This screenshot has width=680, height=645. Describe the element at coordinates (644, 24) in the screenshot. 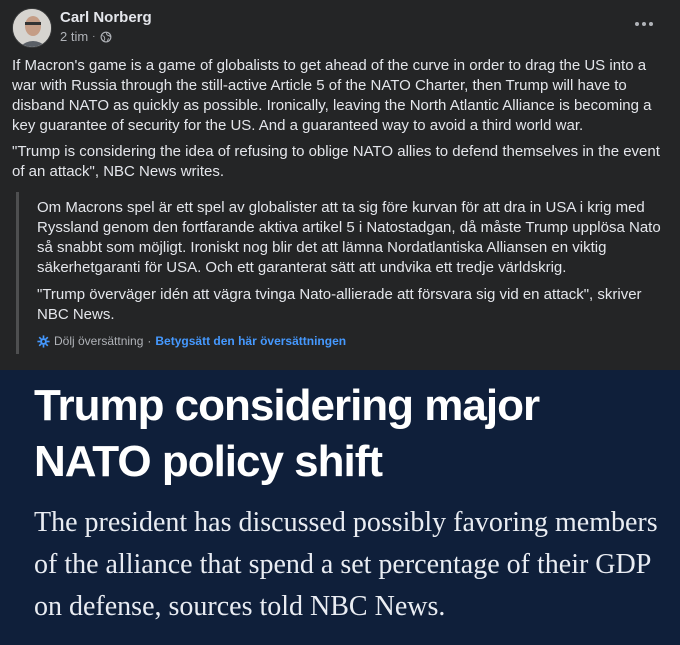

I see `more-options-icon` at that location.